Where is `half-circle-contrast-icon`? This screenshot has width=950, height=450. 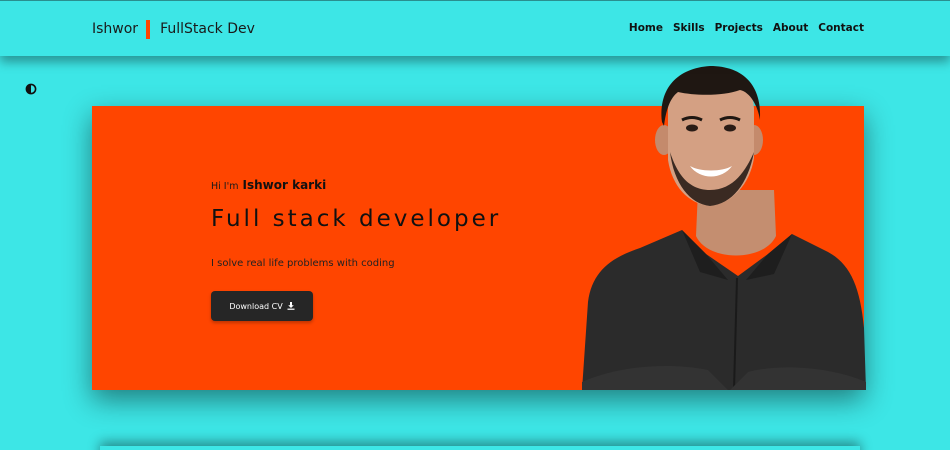 half-circle-contrast-icon is located at coordinates (31, 89).